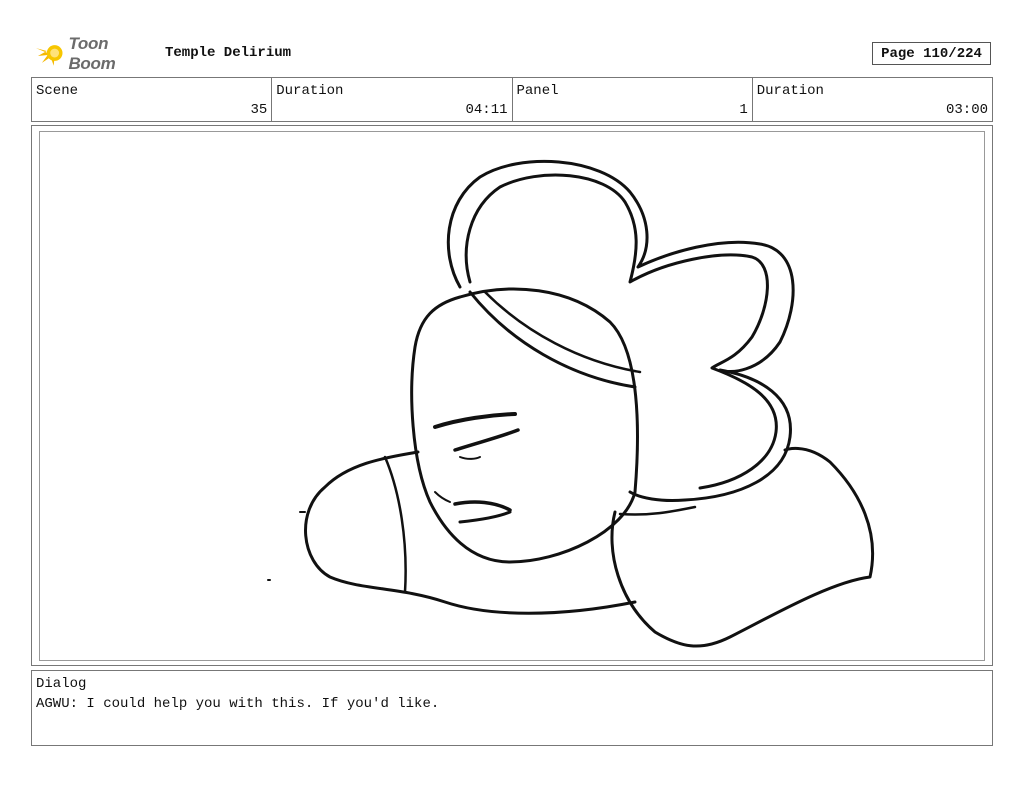 The width and height of the screenshot is (1024, 793). I want to click on scene-duration-cell: Duration 04:11, so click(392, 99).